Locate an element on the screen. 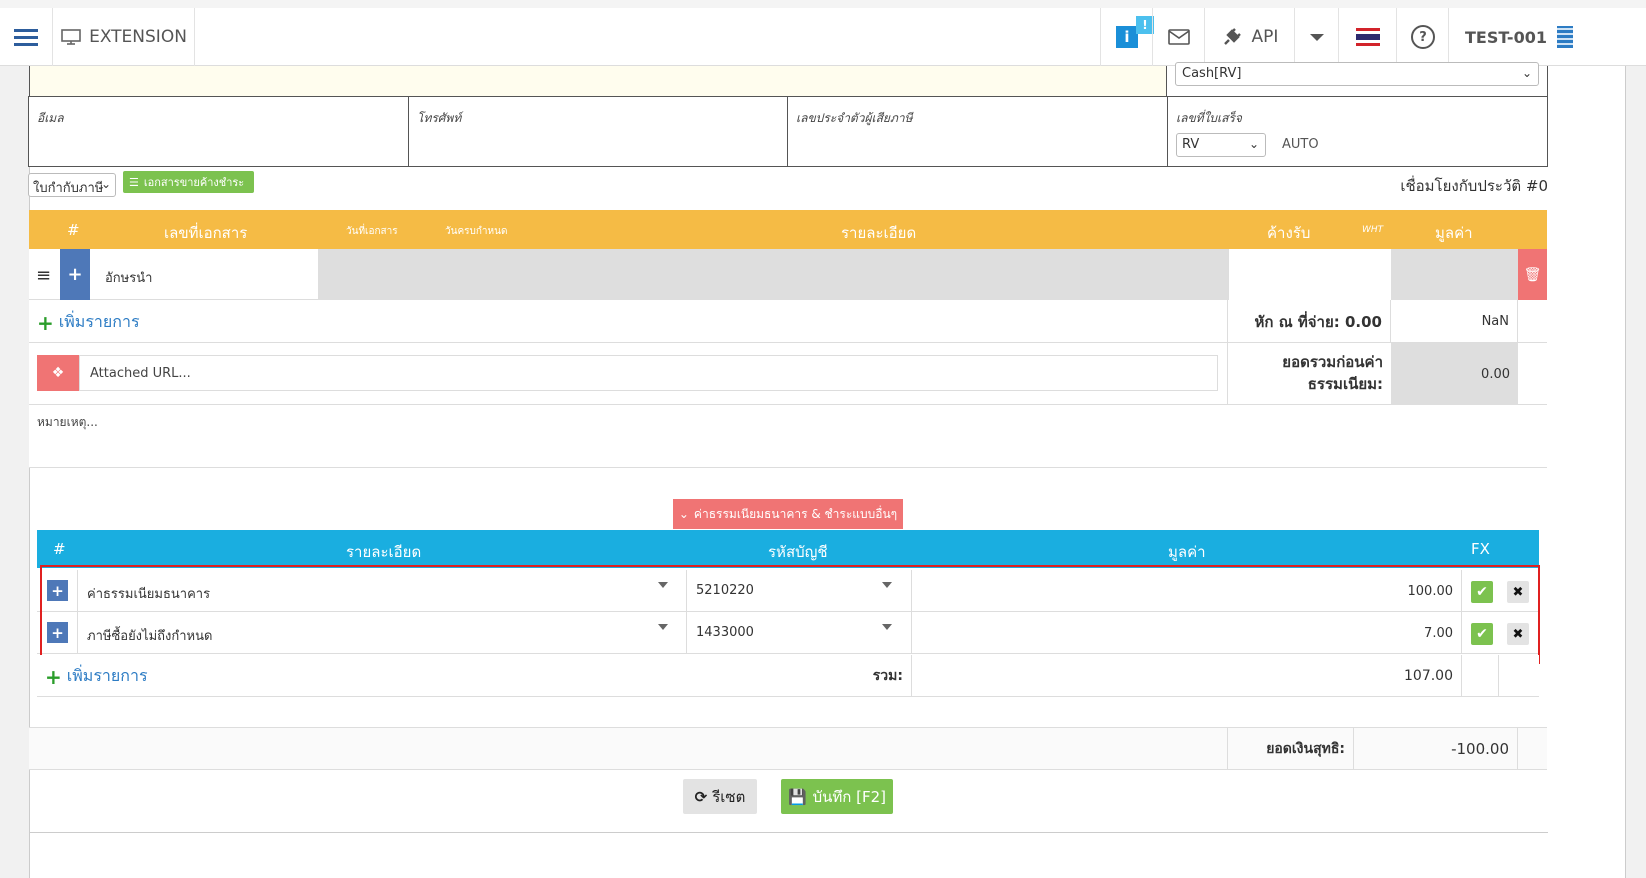 This screenshot has height=878, width=1646. add-item-row: + เพิ่มรายการ หัก ณ ที่จ่าย: 0.00 NaN is located at coordinates (788, 321).